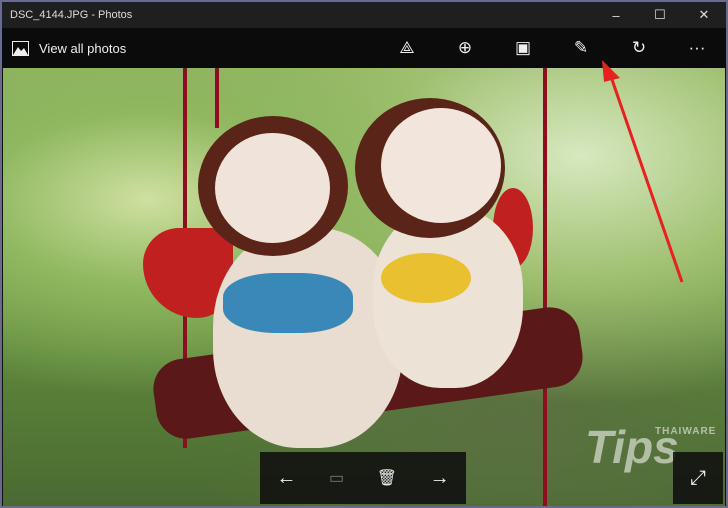  Describe the element at coordinates (616, 15) in the screenshot. I see `minimize-button: –` at that location.